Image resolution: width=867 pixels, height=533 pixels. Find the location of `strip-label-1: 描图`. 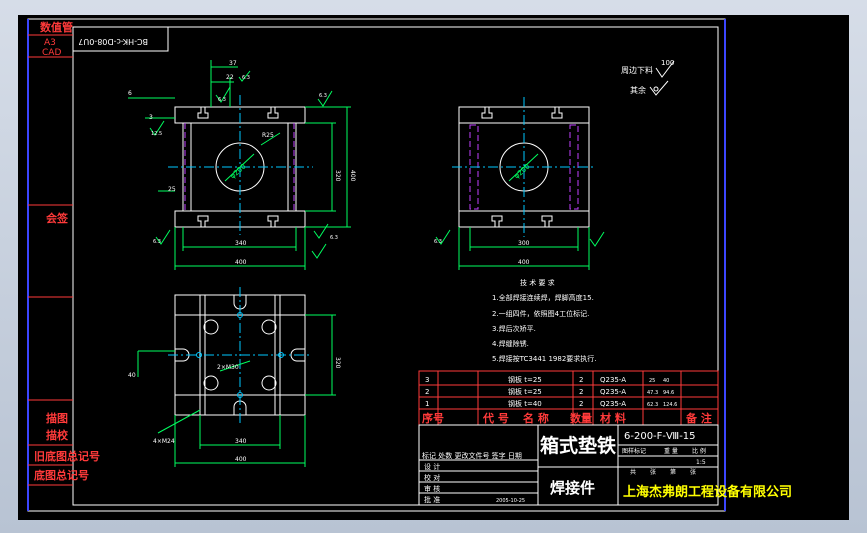

strip-label-1: 描图 is located at coordinates (57, 418).